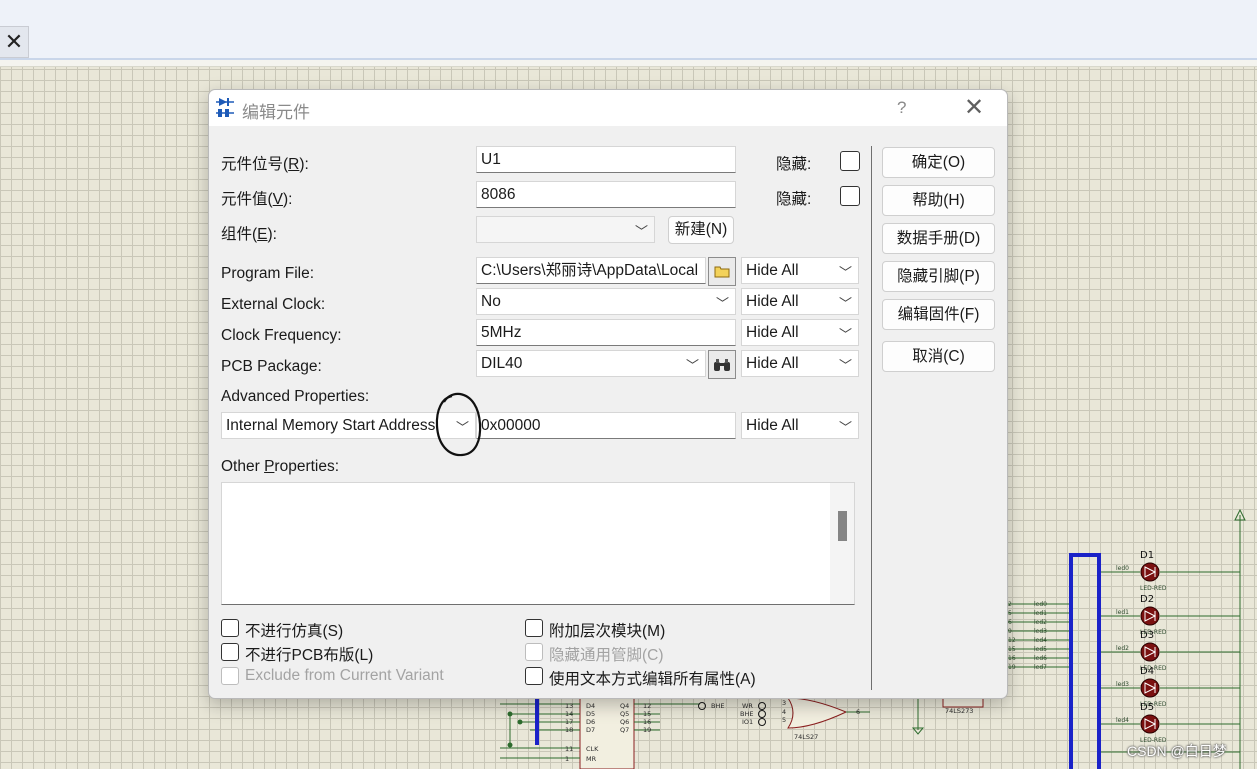  What do you see at coordinates (1010, 604) in the screenshot?
I see `bus-pin-label: 2` at bounding box center [1010, 604].